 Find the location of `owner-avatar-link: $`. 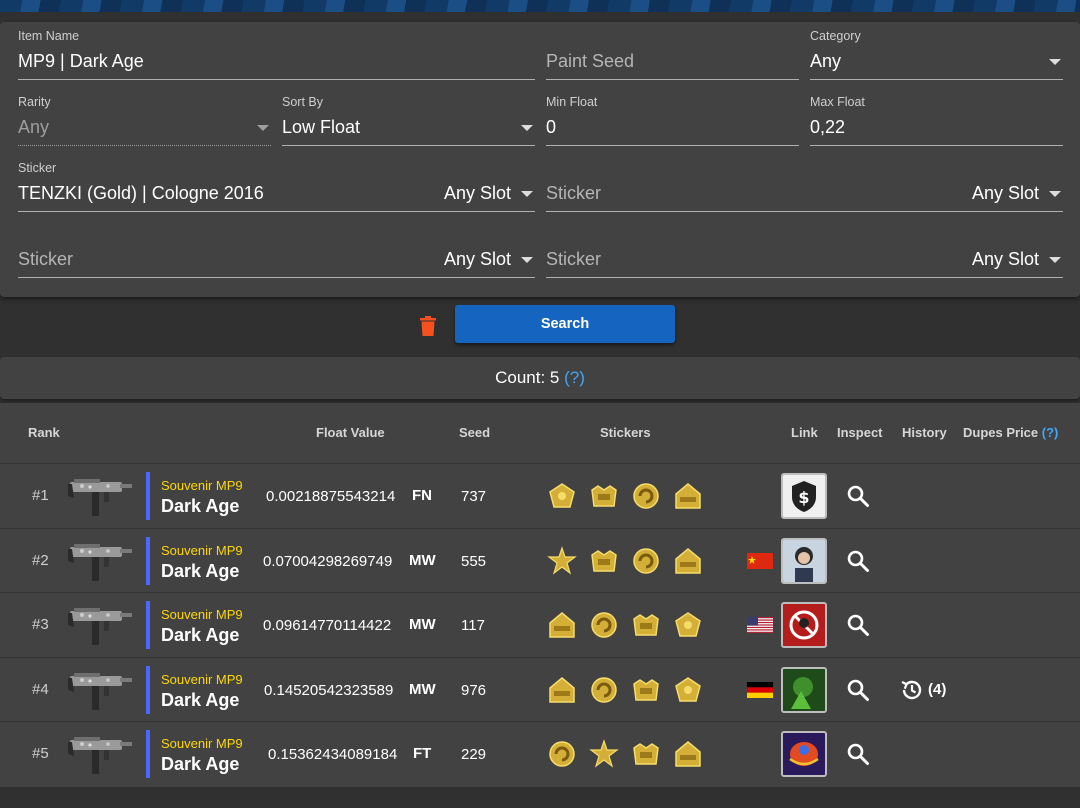

owner-avatar-link: $ is located at coordinates (804, 496).